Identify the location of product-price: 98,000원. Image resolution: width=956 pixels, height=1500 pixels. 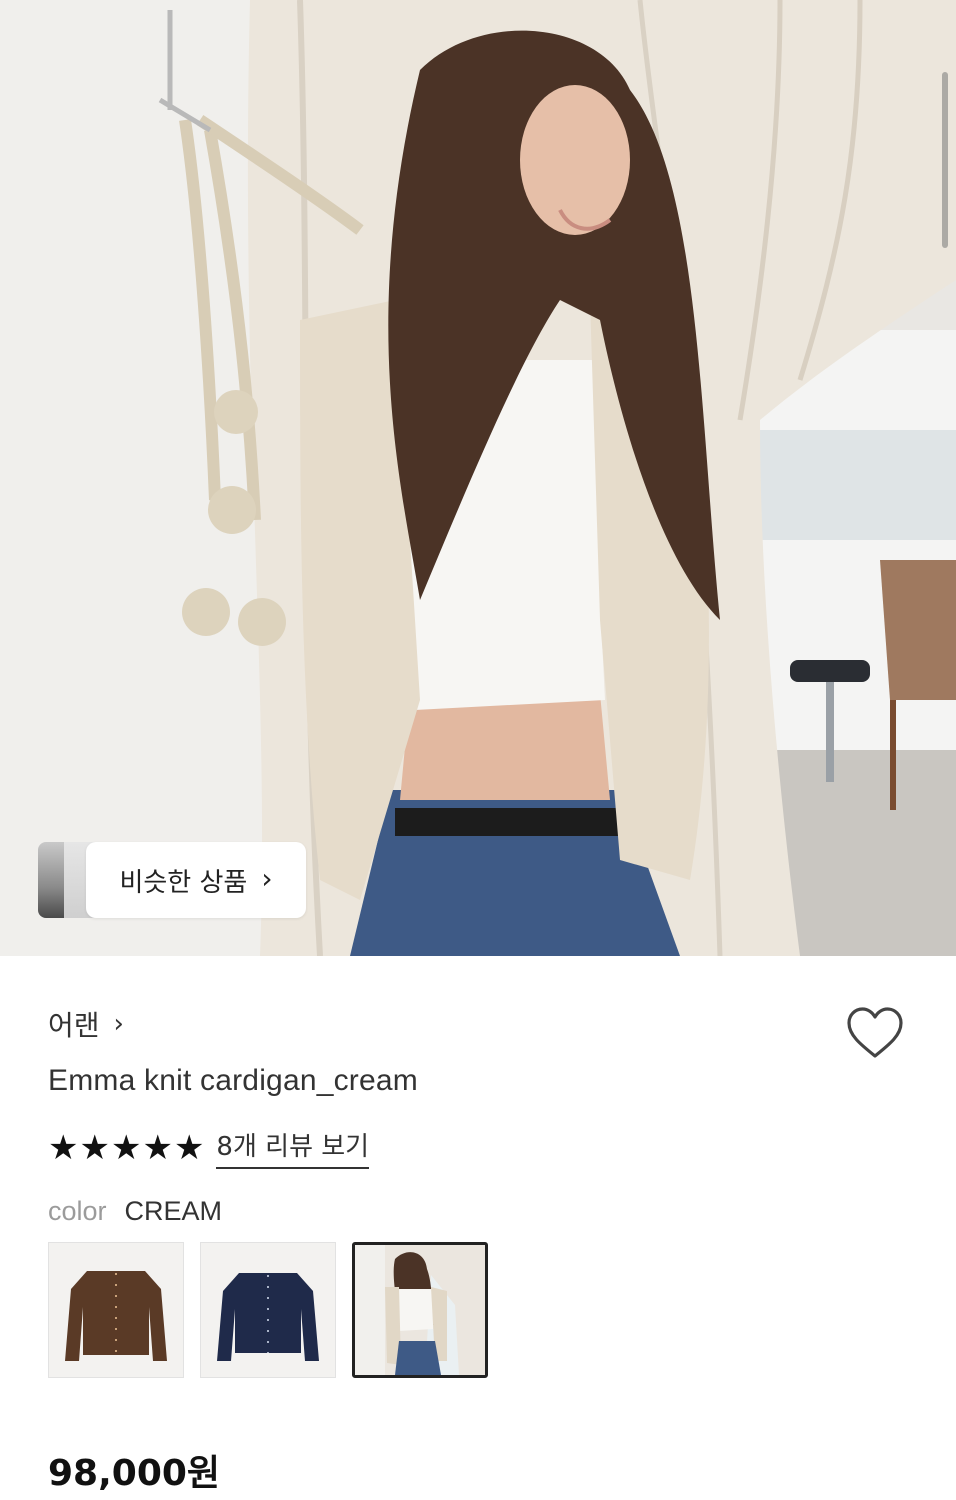
(134, 1473).